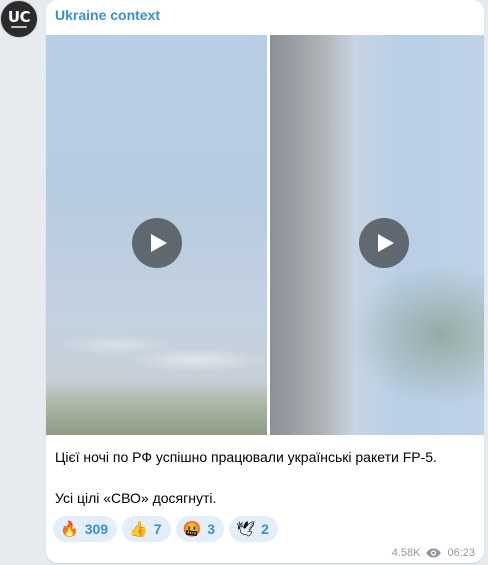  I want to click on reactions-bar: 🔥 309 👍 7 🤬 3 🕊 2, so click(165, 529).